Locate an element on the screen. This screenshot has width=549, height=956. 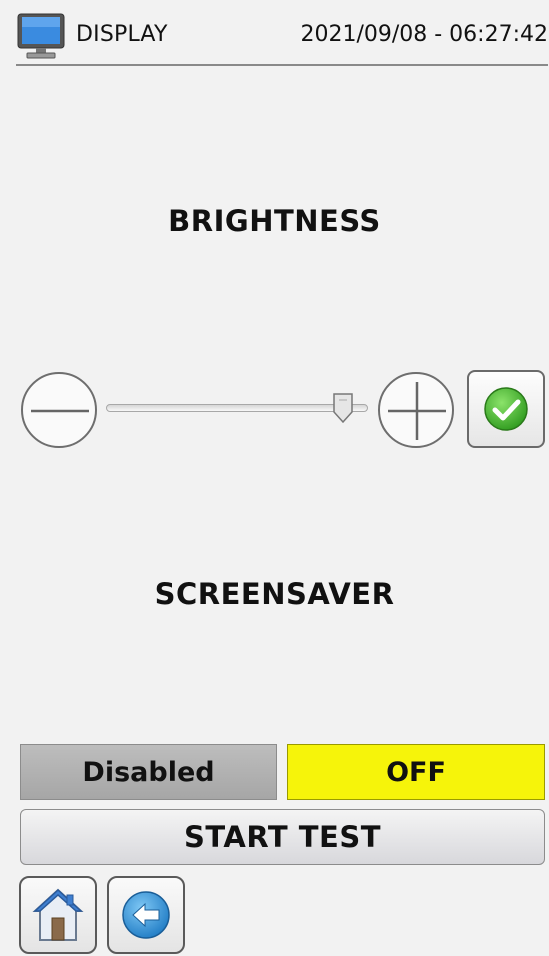
check-circle-icon is located at coordinates (506, 409).